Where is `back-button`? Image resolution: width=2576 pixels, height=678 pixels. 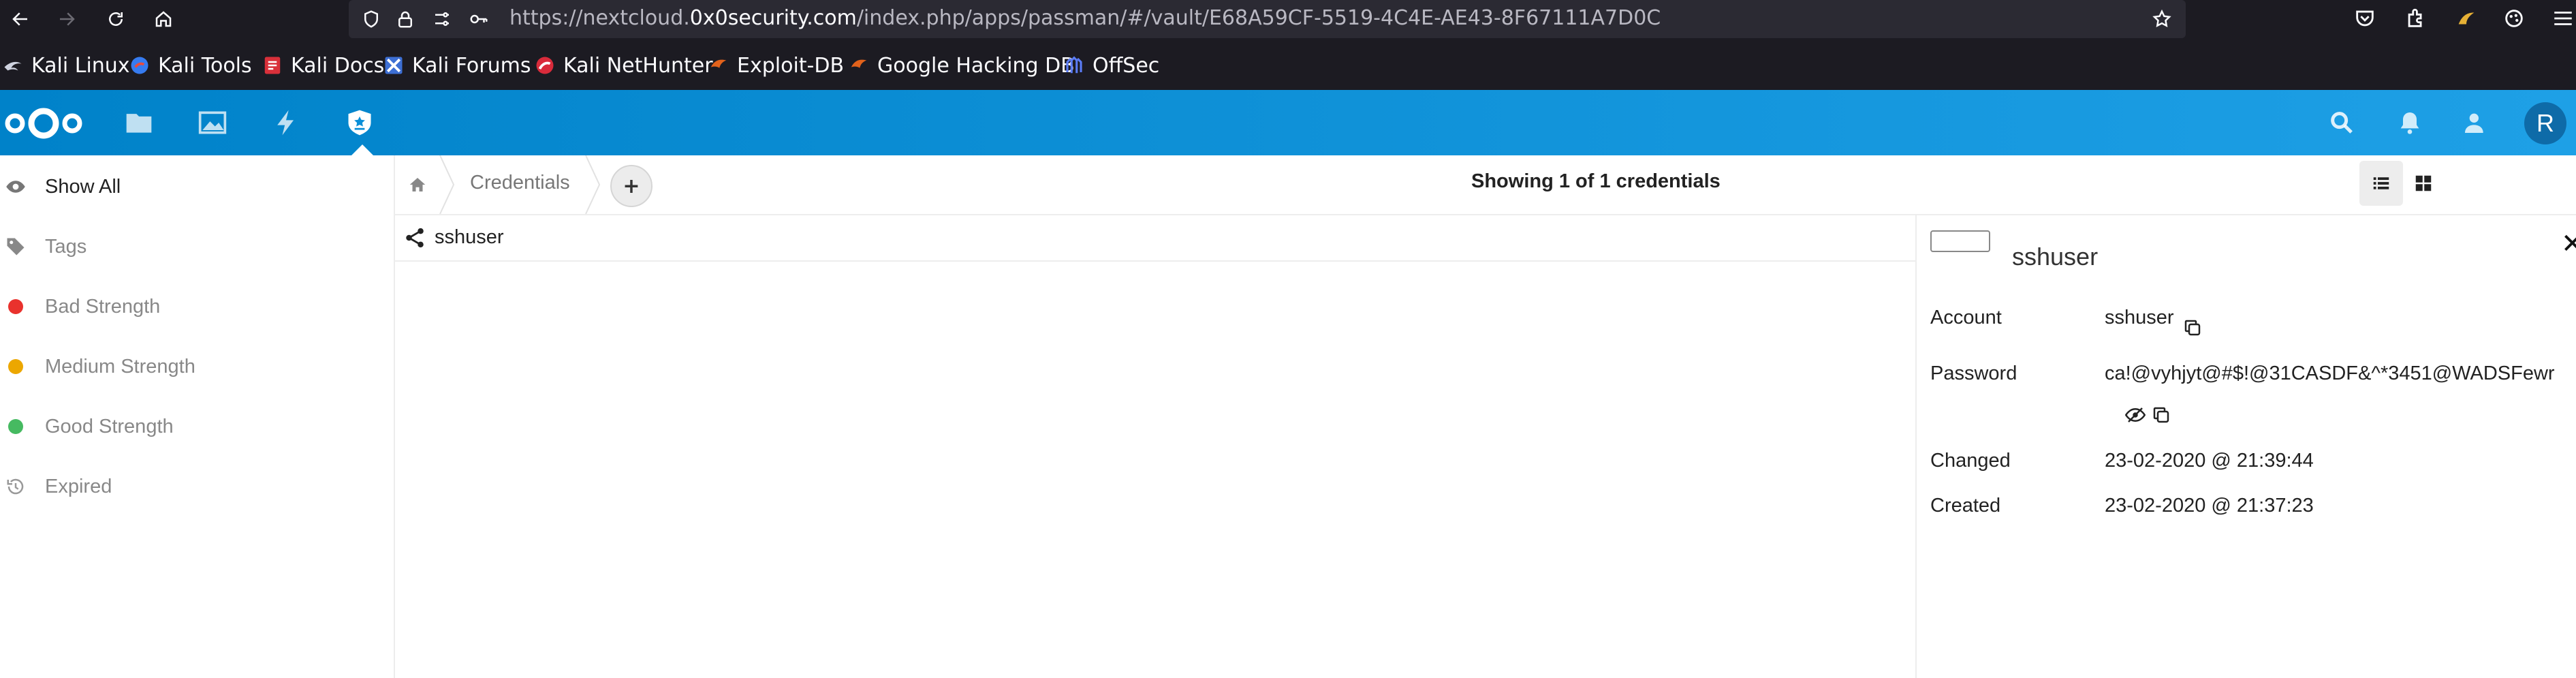 back-button is located at coordinates (20, 19).